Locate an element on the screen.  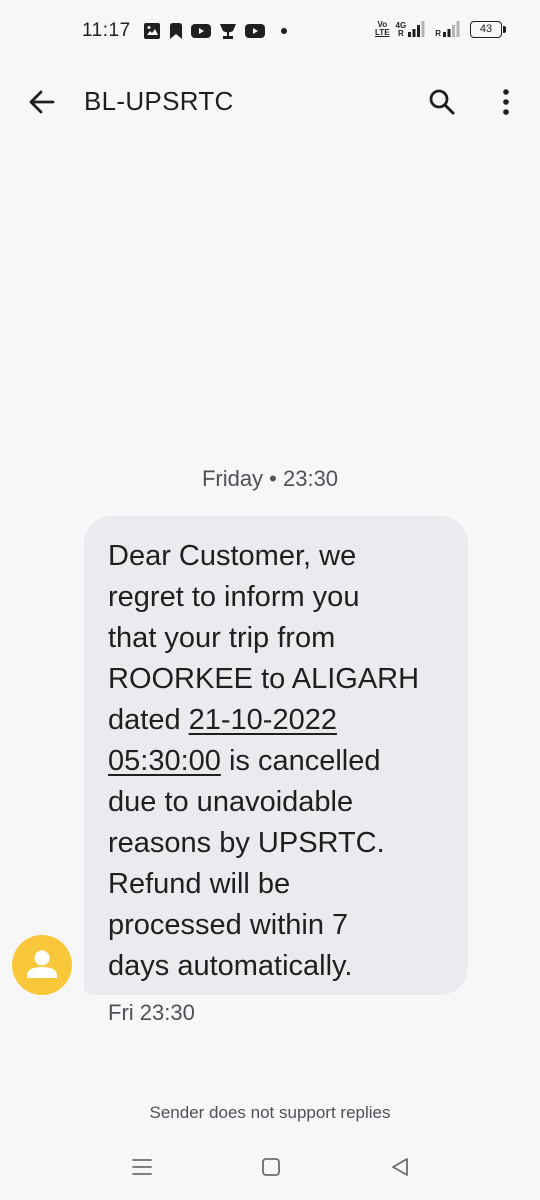
message-line: ROORKEE to ALIGARH is located at coordinates (264, 679).